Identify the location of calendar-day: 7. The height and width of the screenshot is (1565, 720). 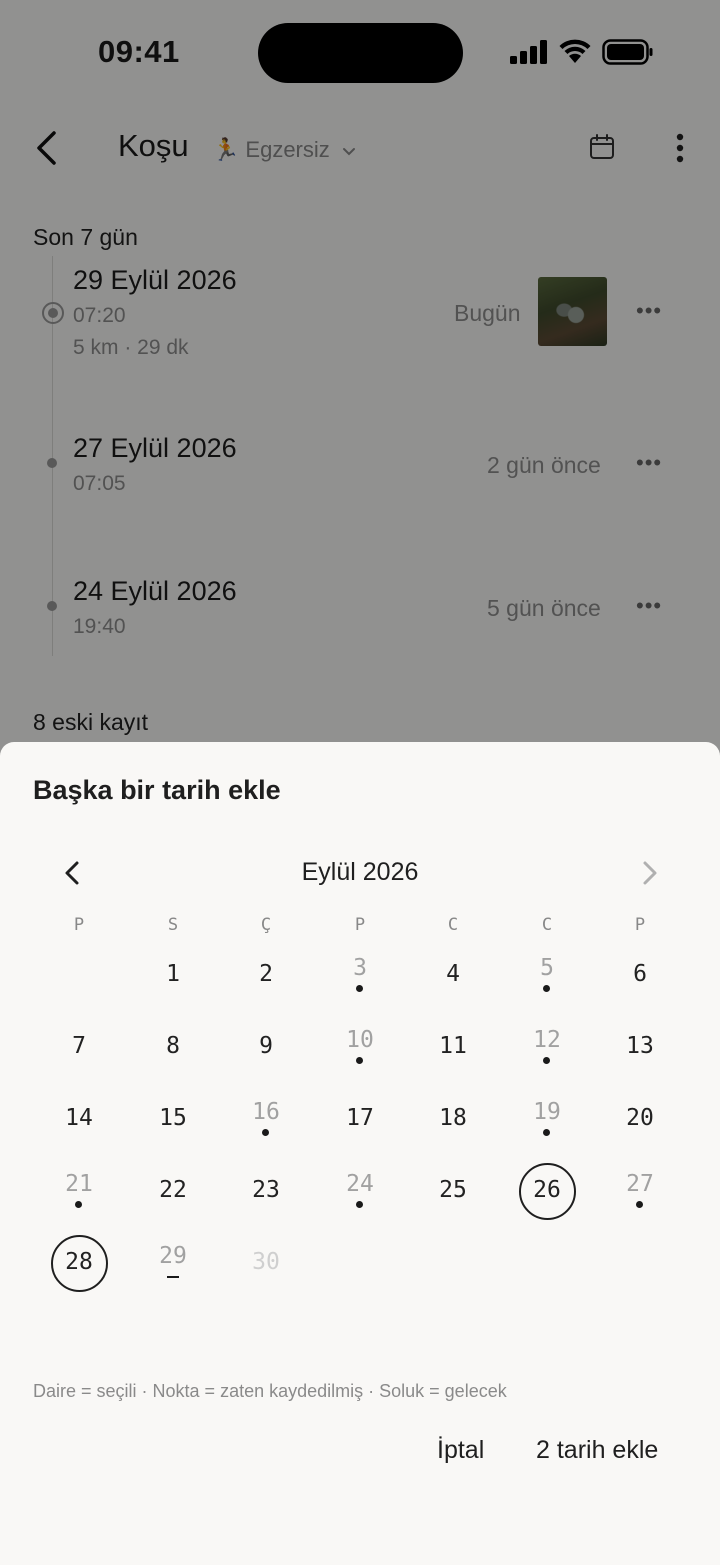
(79, 1047).